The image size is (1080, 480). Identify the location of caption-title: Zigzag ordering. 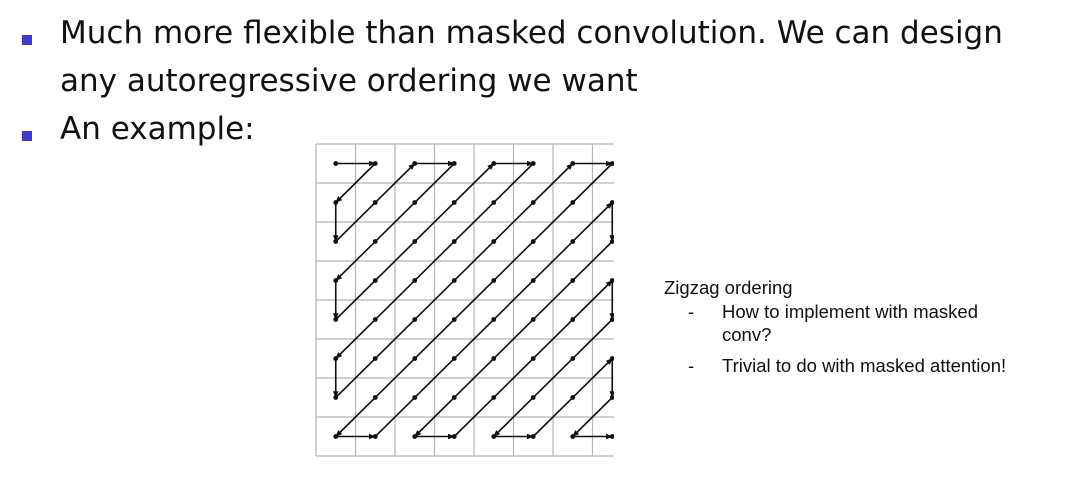
(728, 287).